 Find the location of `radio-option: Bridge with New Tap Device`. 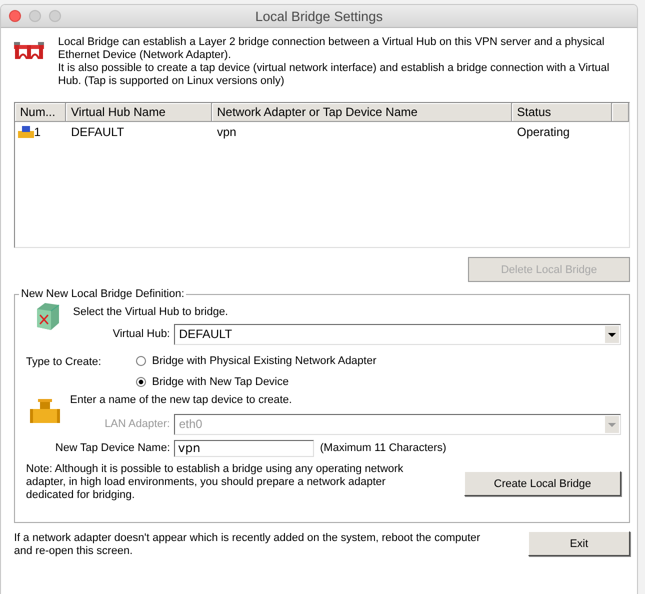

radio-option: Bridge with New Tap Device is located at coordinates (256, 381).